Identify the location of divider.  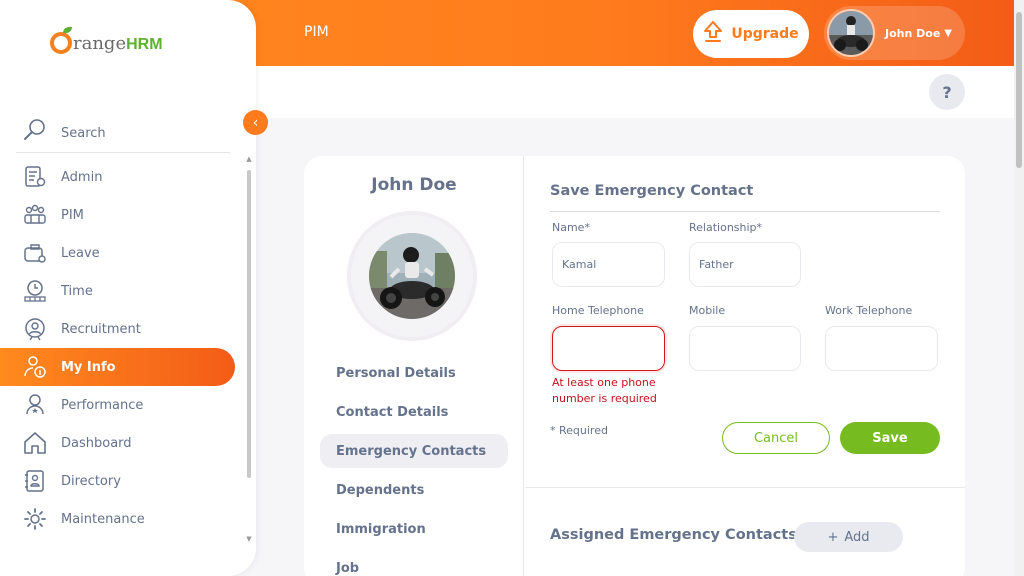
(745, 211).